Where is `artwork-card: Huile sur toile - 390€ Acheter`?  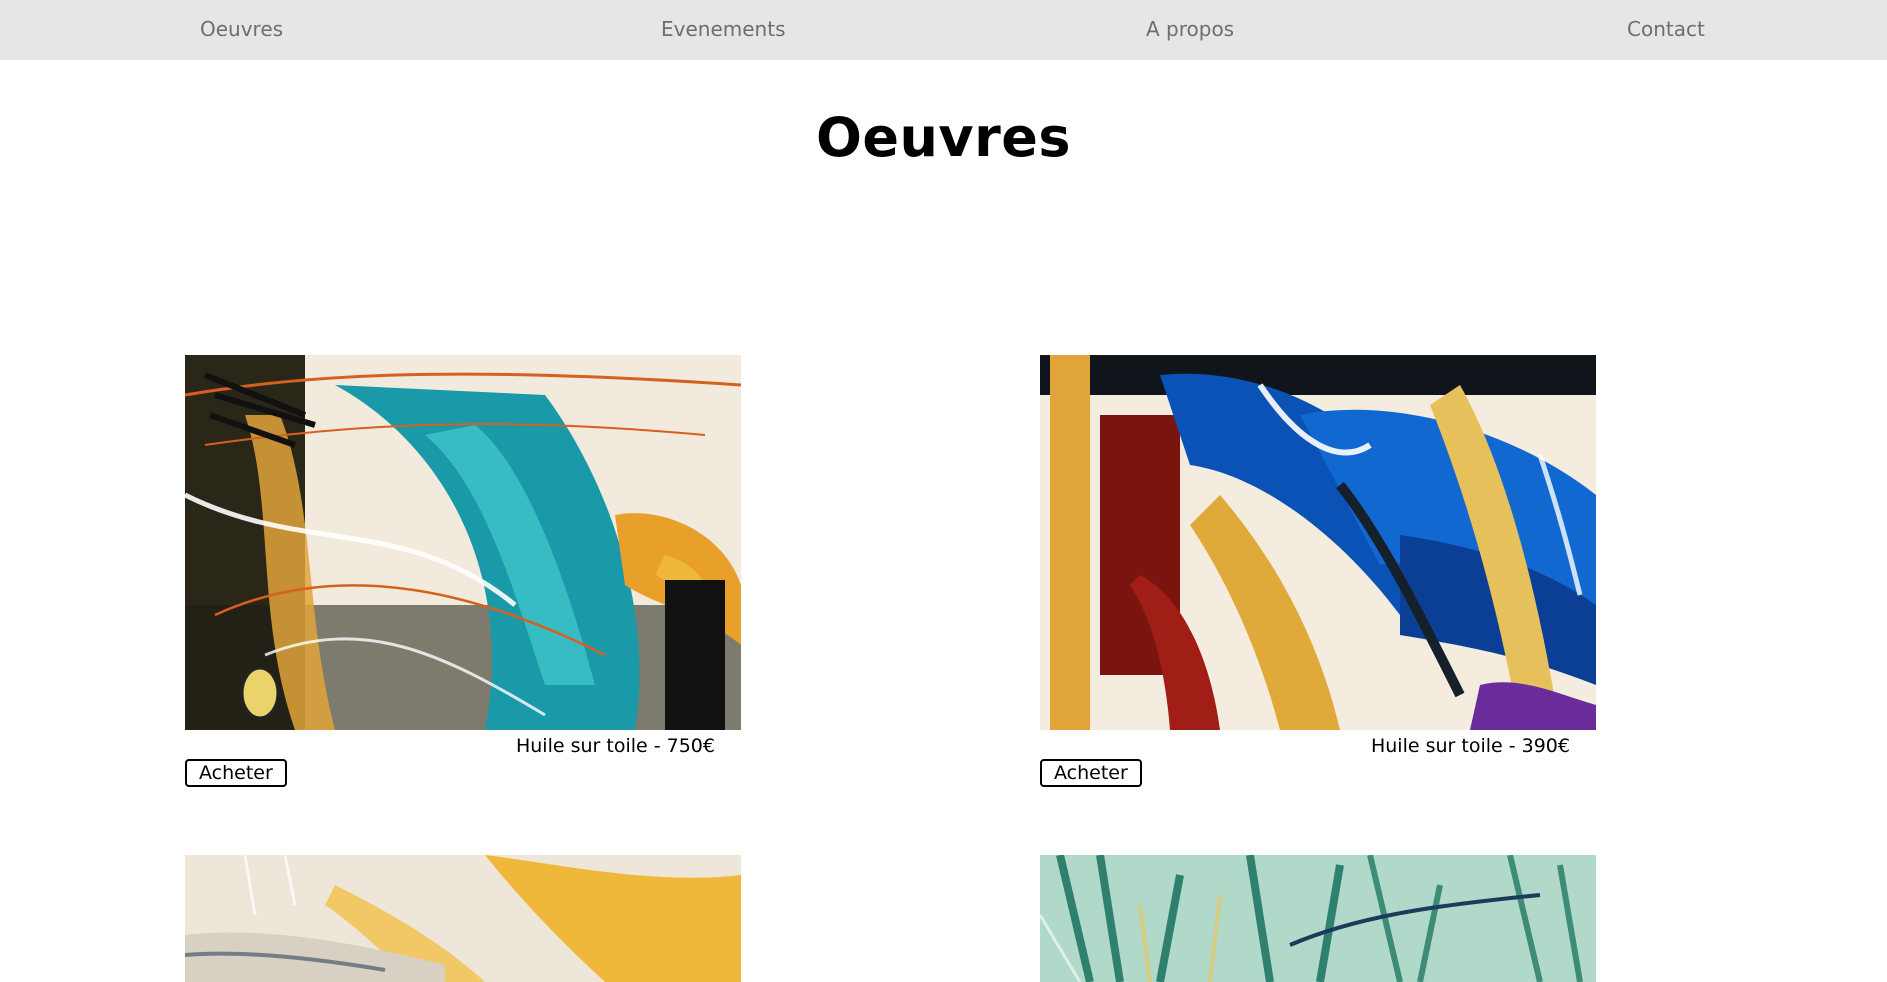
artwork-card: Huile sur toile - 390€ Acheter is located at coordinates (1320, 571).